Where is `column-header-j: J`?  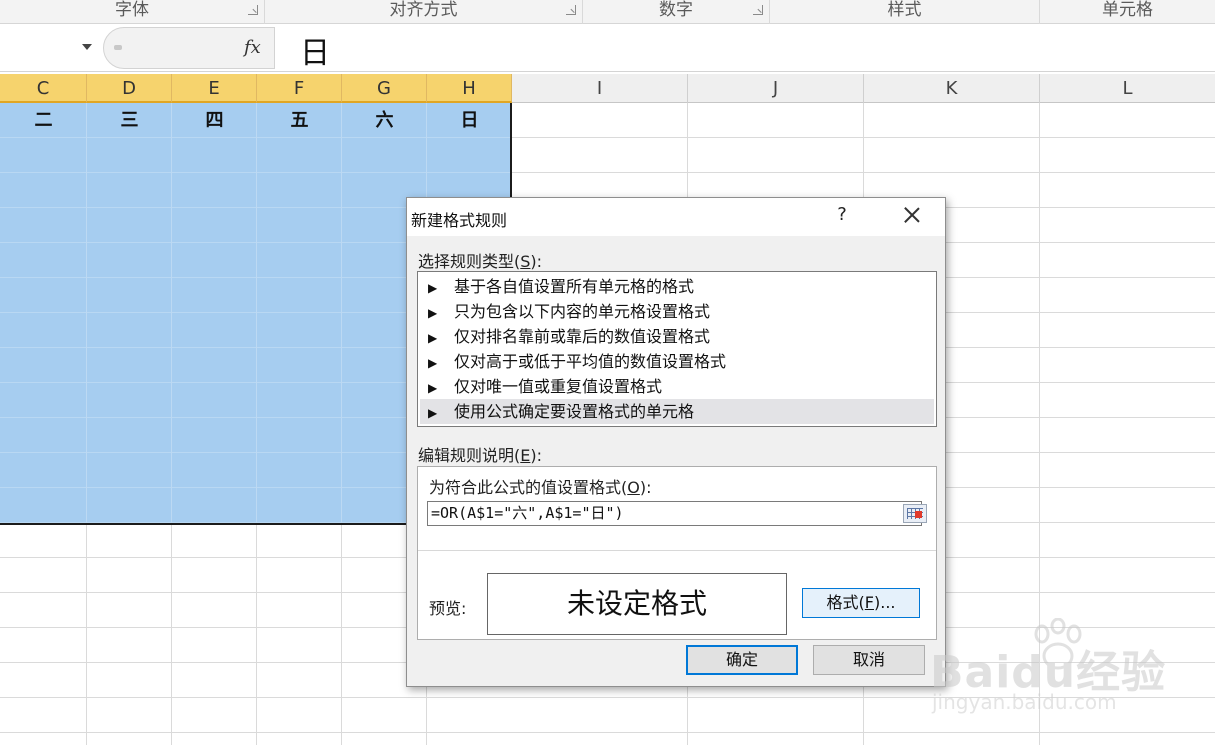 column-header-j: J is located at coordinates (776, 88).